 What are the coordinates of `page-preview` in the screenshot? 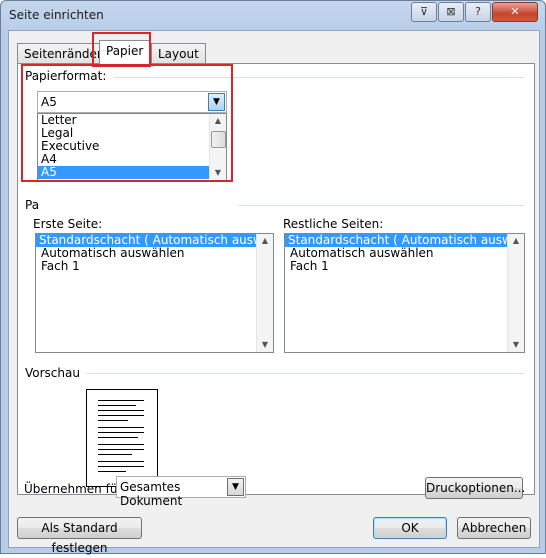 It's located at (122, 438).